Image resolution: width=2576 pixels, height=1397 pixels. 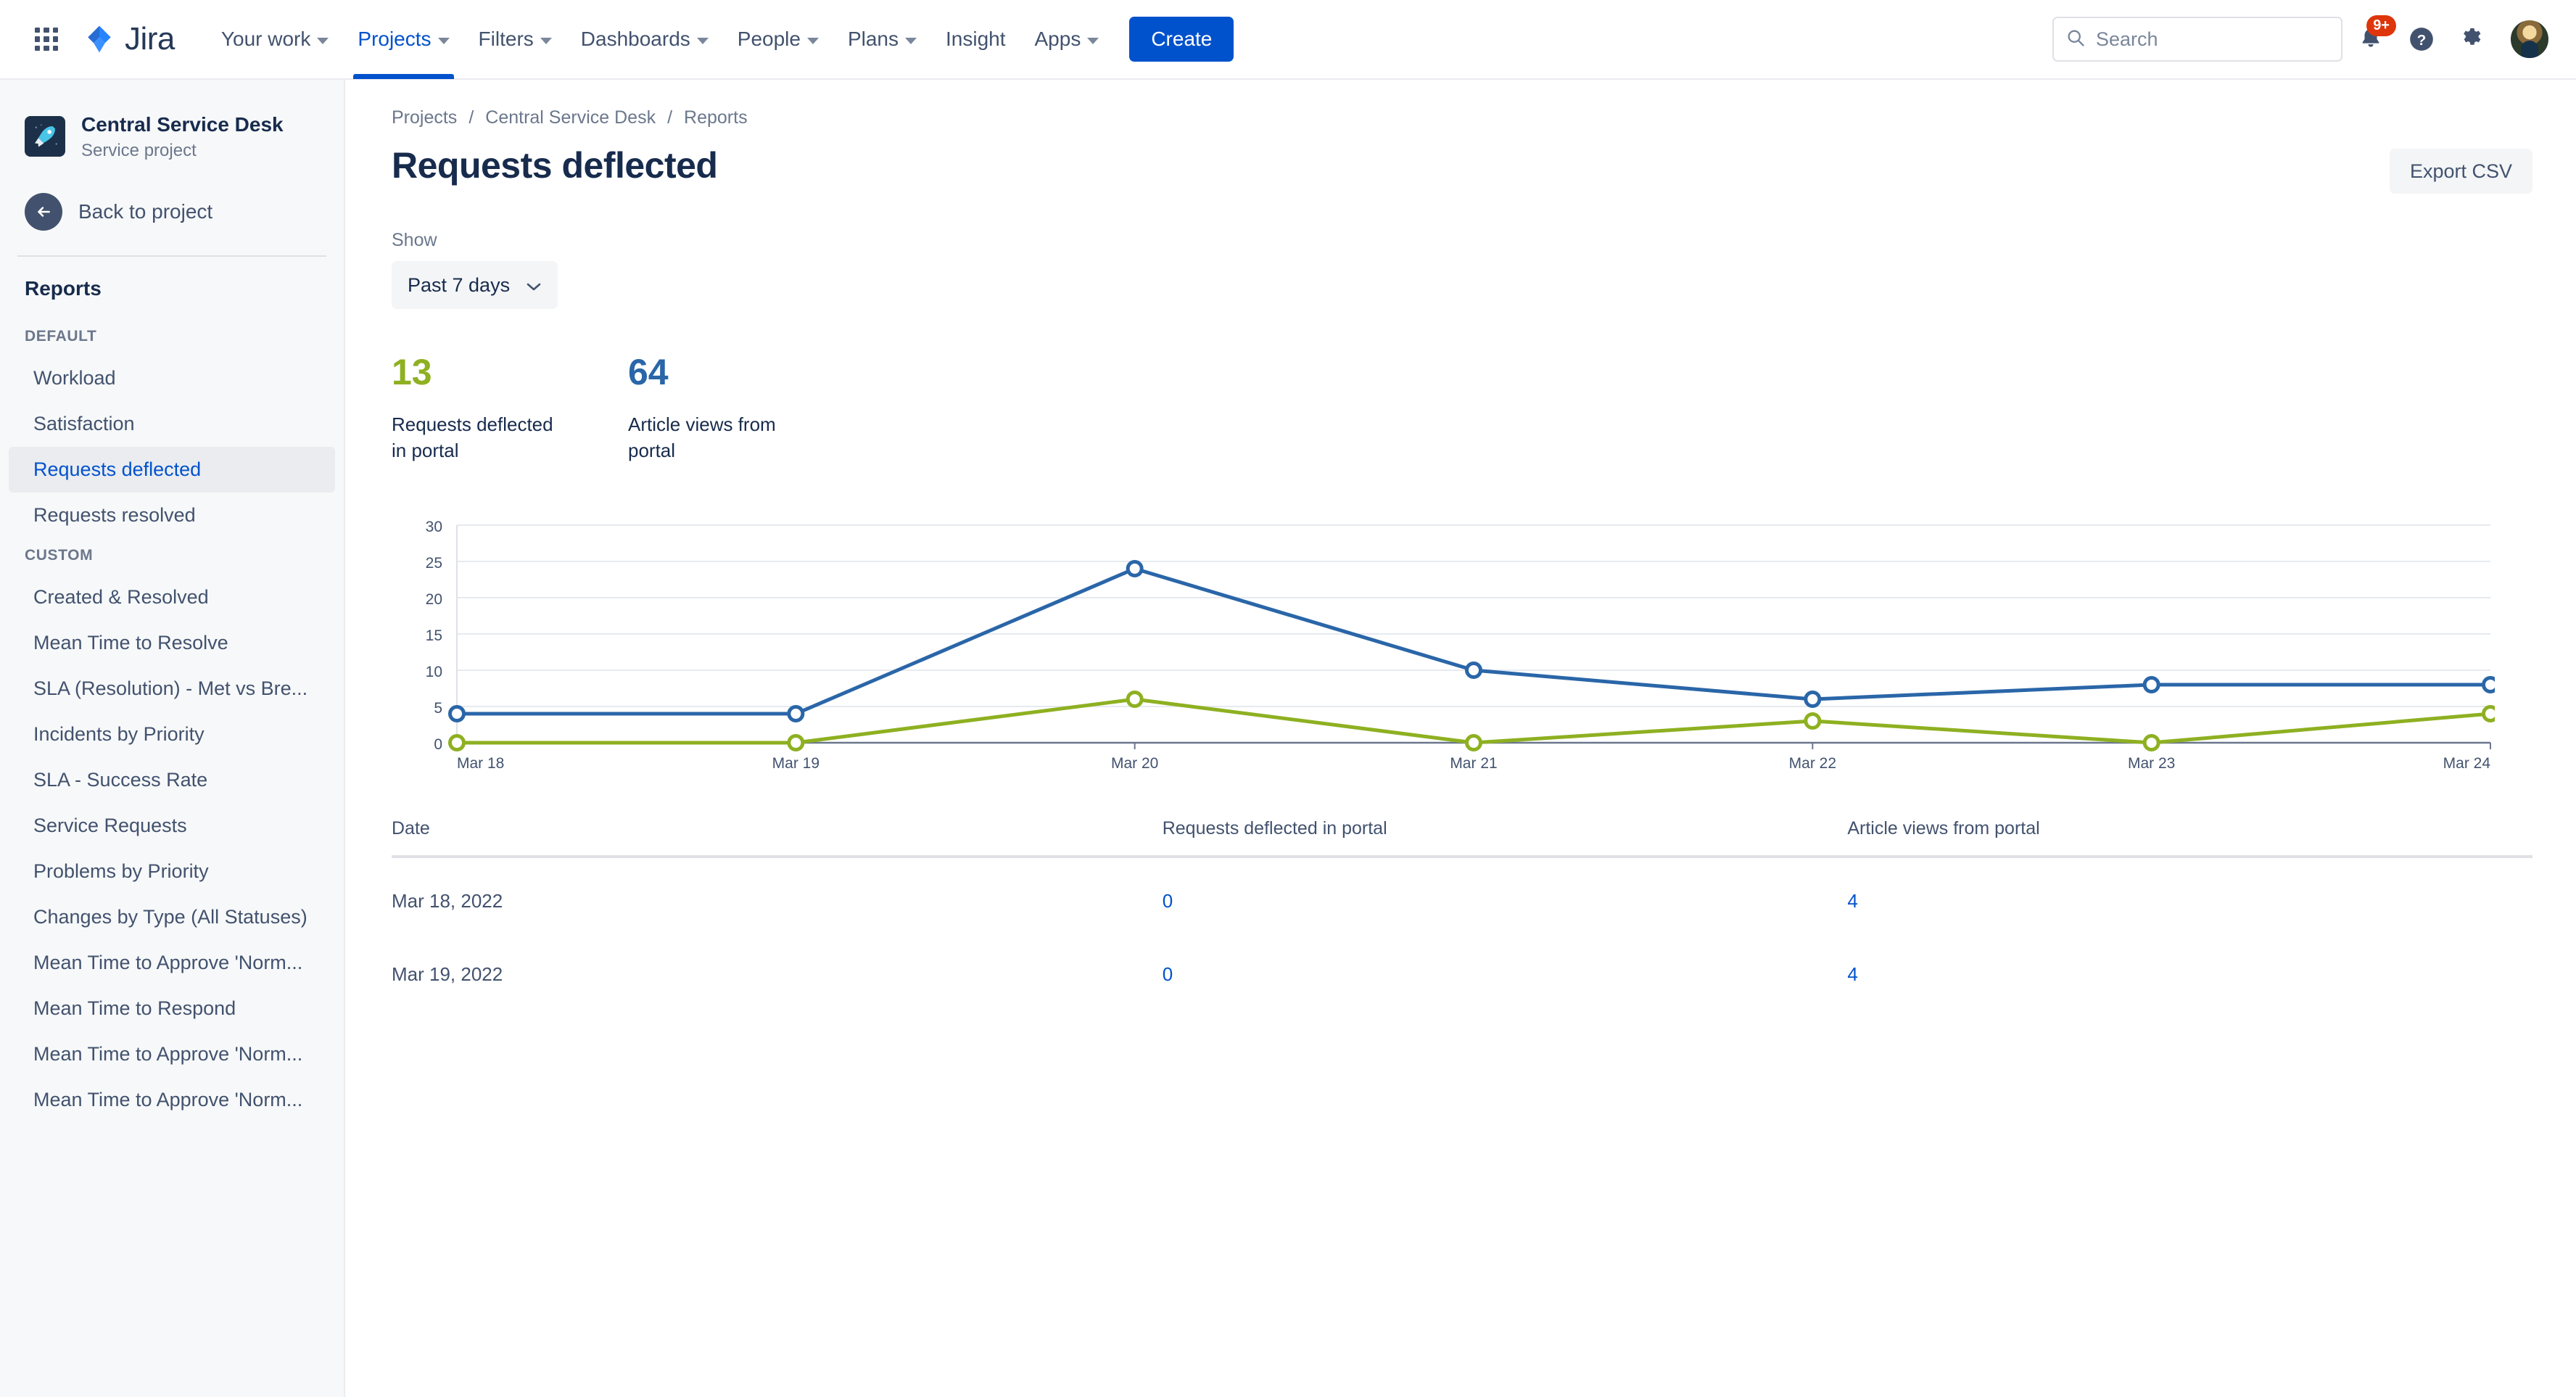 I want to click on sidebar-item-requests-resolved: Requests resolved, so click(x=172, y=515).